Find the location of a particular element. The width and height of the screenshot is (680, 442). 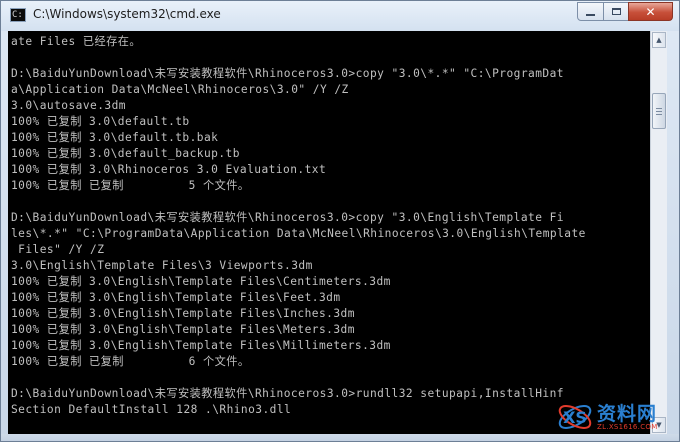

watermark: XS 资料网 ZL.XS1616.COM is located at coordinates (615, 417).